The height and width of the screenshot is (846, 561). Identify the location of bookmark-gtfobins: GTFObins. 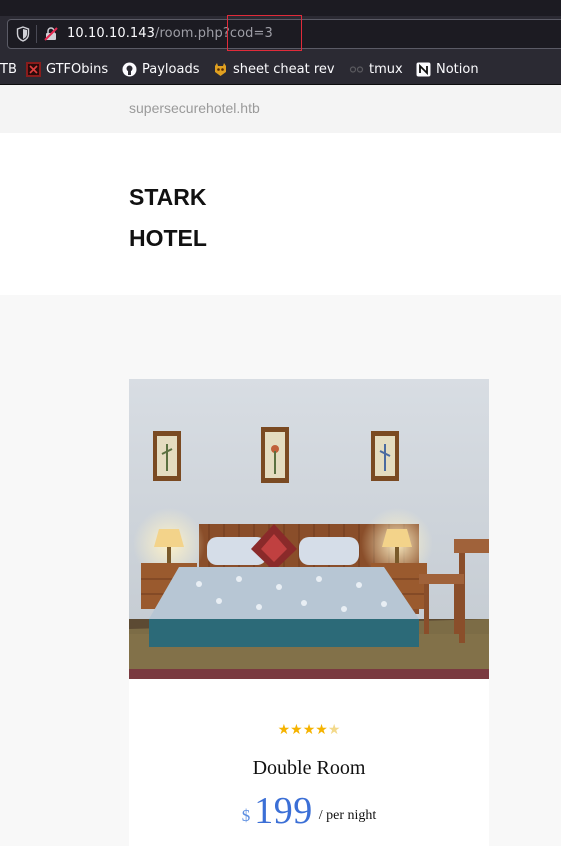
(67, 69).